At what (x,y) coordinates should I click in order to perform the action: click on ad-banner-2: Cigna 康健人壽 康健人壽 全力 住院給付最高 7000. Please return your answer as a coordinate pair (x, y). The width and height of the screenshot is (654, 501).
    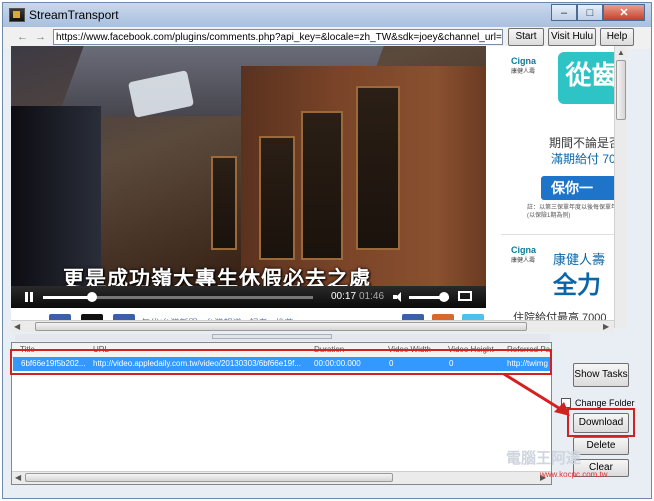
    Looking at the image, I should click on (563, 281).